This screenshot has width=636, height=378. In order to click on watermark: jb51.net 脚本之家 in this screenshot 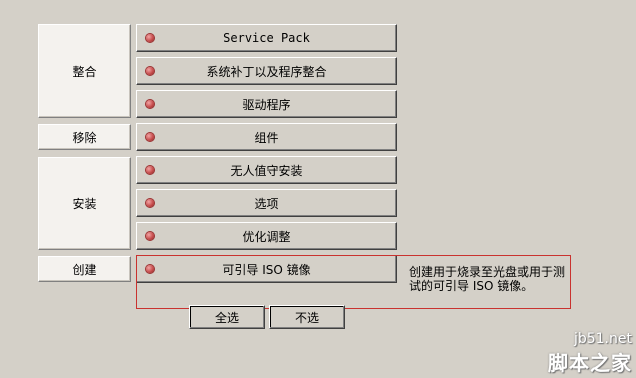, I will do `click(590, 353)`.